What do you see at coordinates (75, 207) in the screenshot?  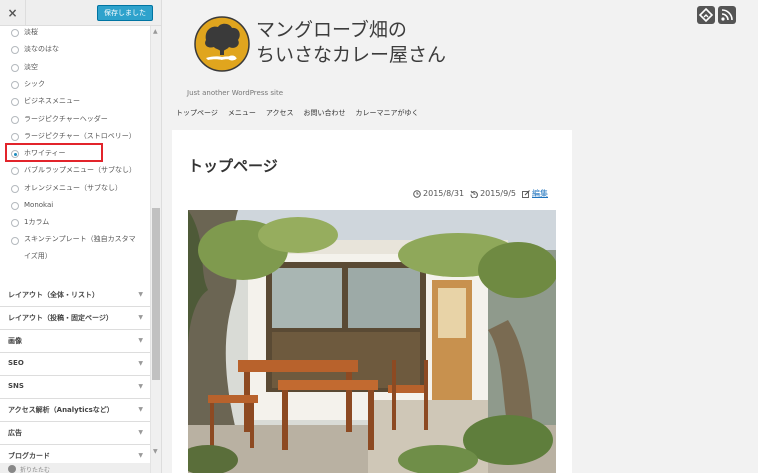 I see `skin-option: Monokai` at bounding box center [75, 207].